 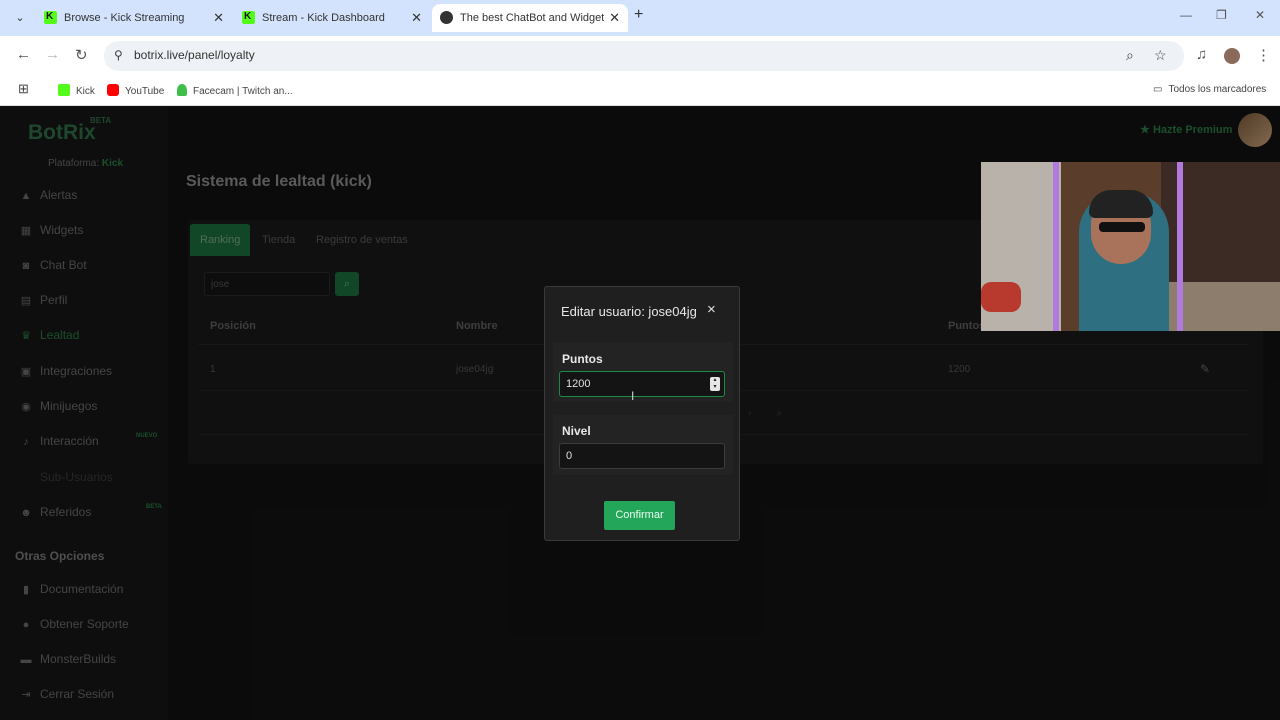 I want to click on bookmark-label: Kick, so click(x=85, y=91).